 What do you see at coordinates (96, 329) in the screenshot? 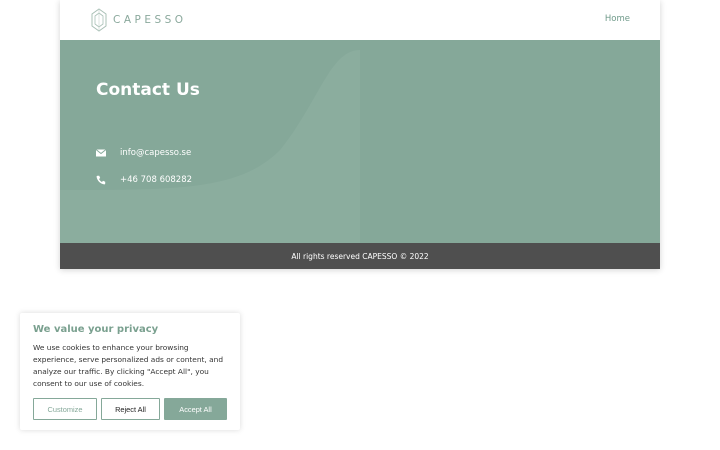
I see `cookie-title: We value your privacy` at bounding box center [96, 329].